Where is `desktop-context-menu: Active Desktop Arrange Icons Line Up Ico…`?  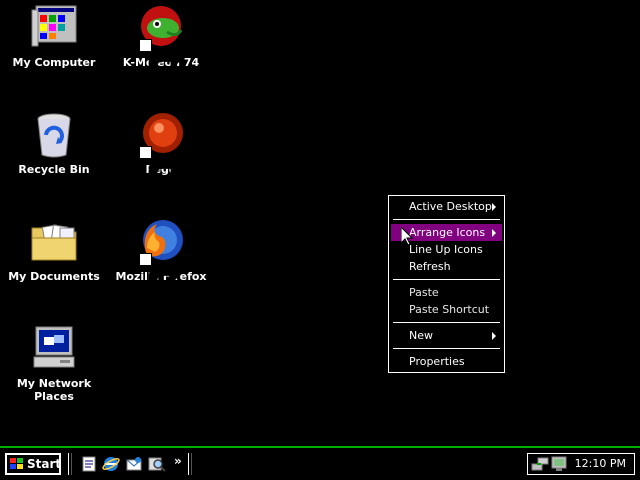
desktop-context-menu: Active Desktop Arrange Icons Line Up Ico… is located at coordinates (446, 284).